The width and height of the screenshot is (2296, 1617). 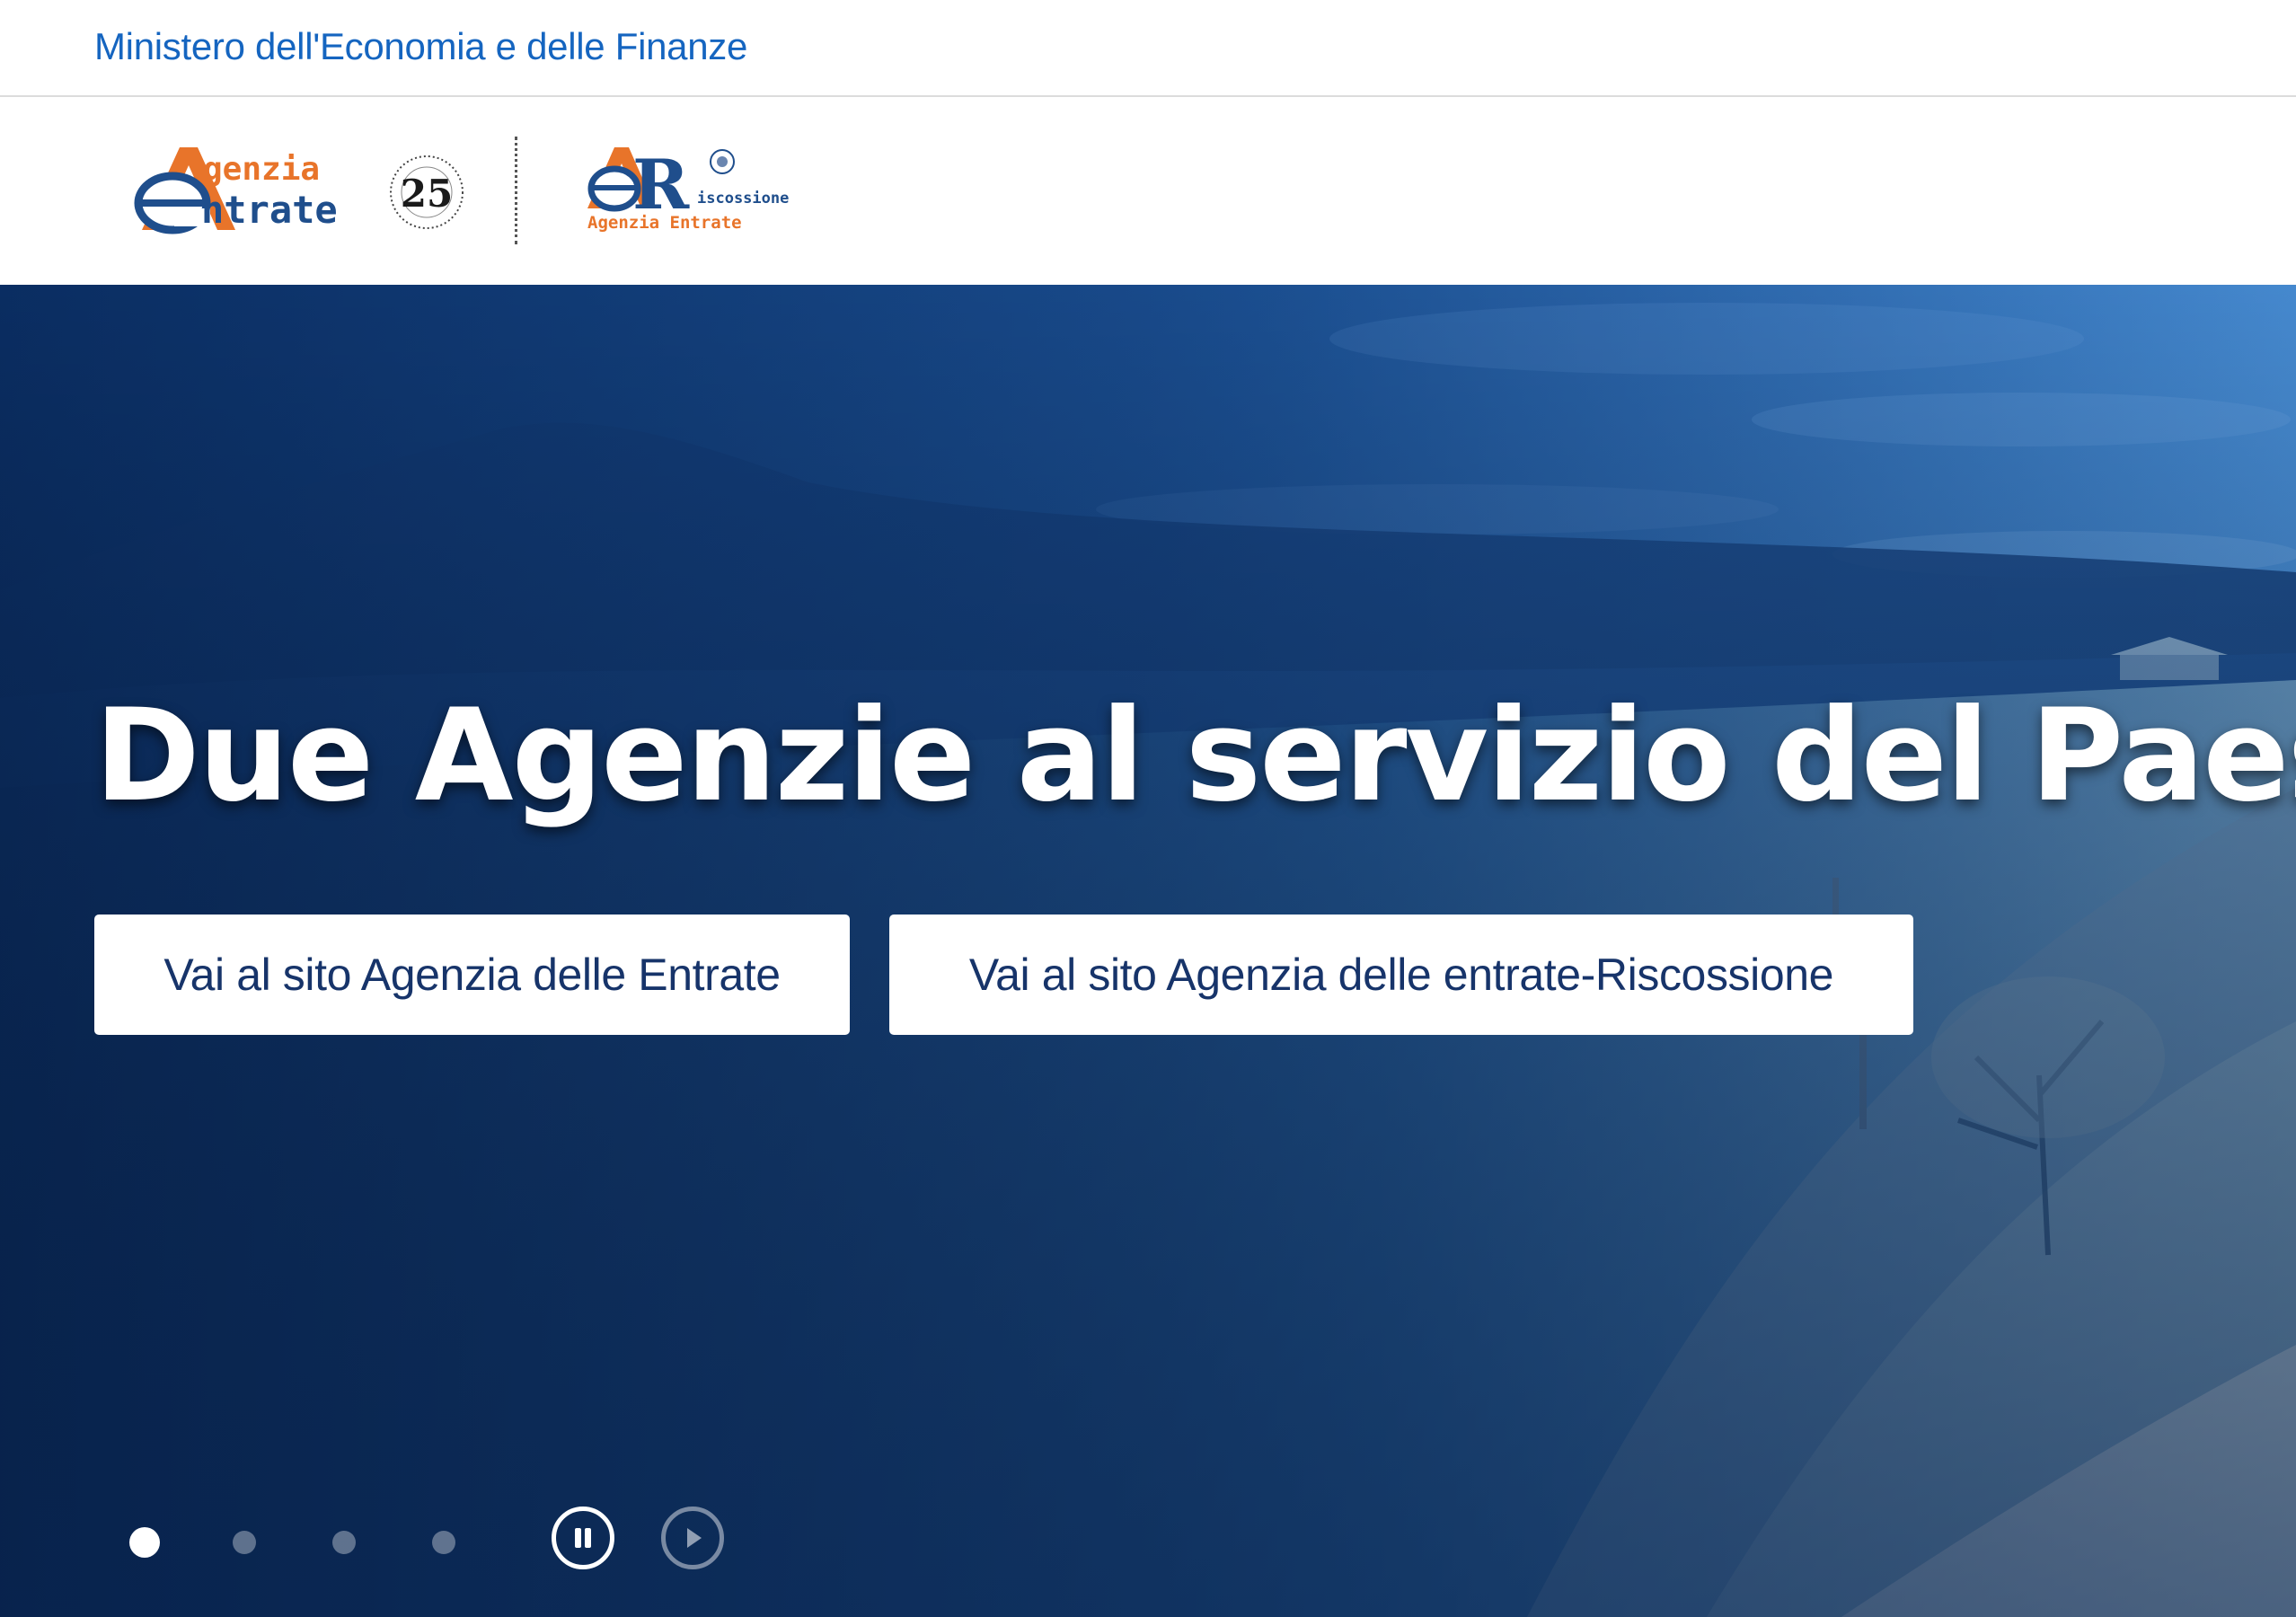 What do you see at coordinates (1195, 756) in the screenshot?
I see `hero-title: Due Agenzie al servizio del Paese` at bounding box center [1195, 756].